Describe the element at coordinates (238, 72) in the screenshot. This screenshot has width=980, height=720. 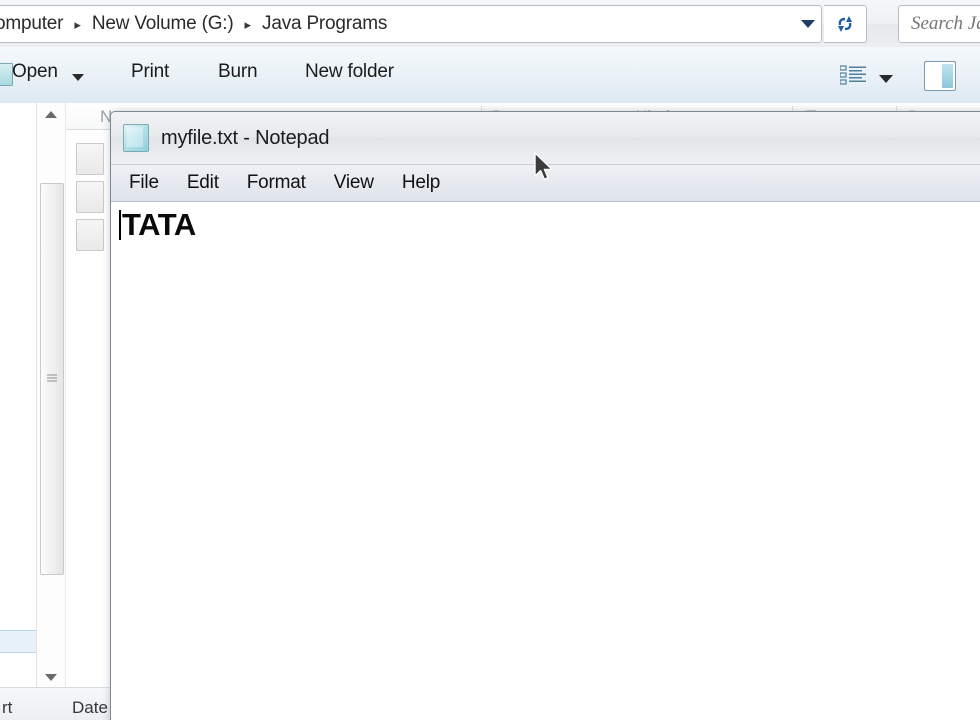
I see `burn-button: Burn` at that location.